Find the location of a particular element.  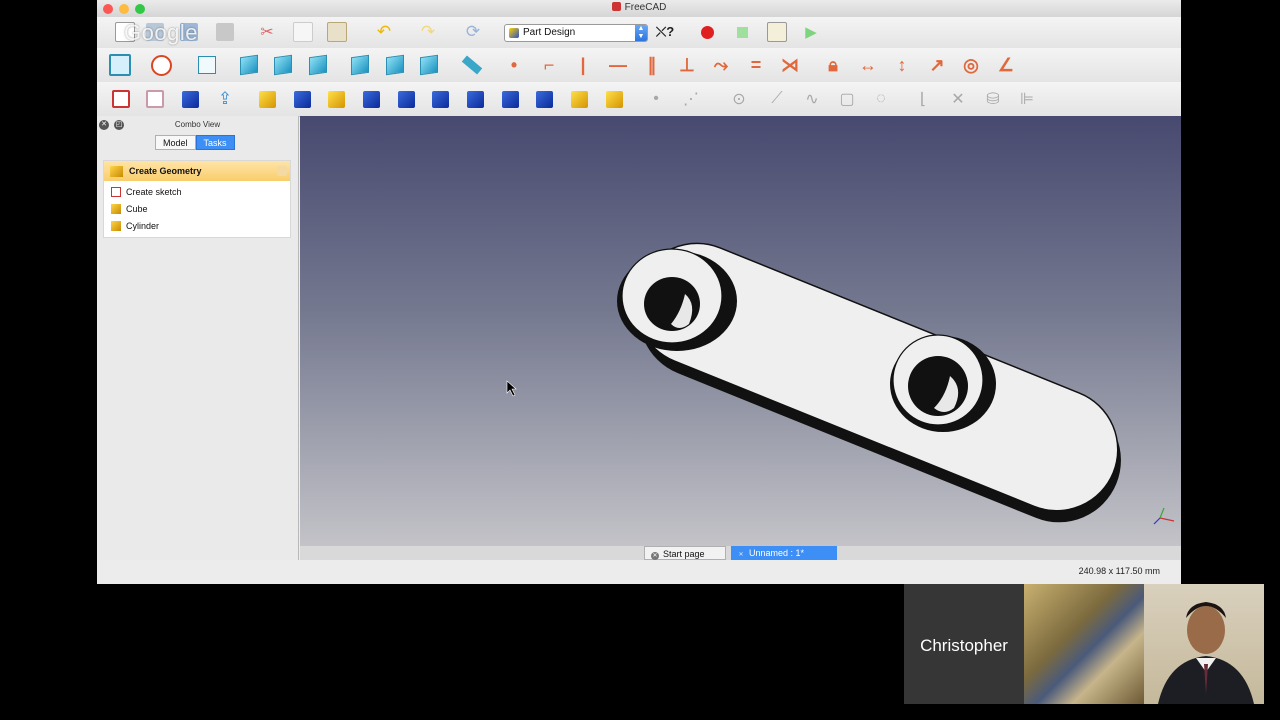

line-tool-icon: ⟋ is located at coordinates (777, 99).